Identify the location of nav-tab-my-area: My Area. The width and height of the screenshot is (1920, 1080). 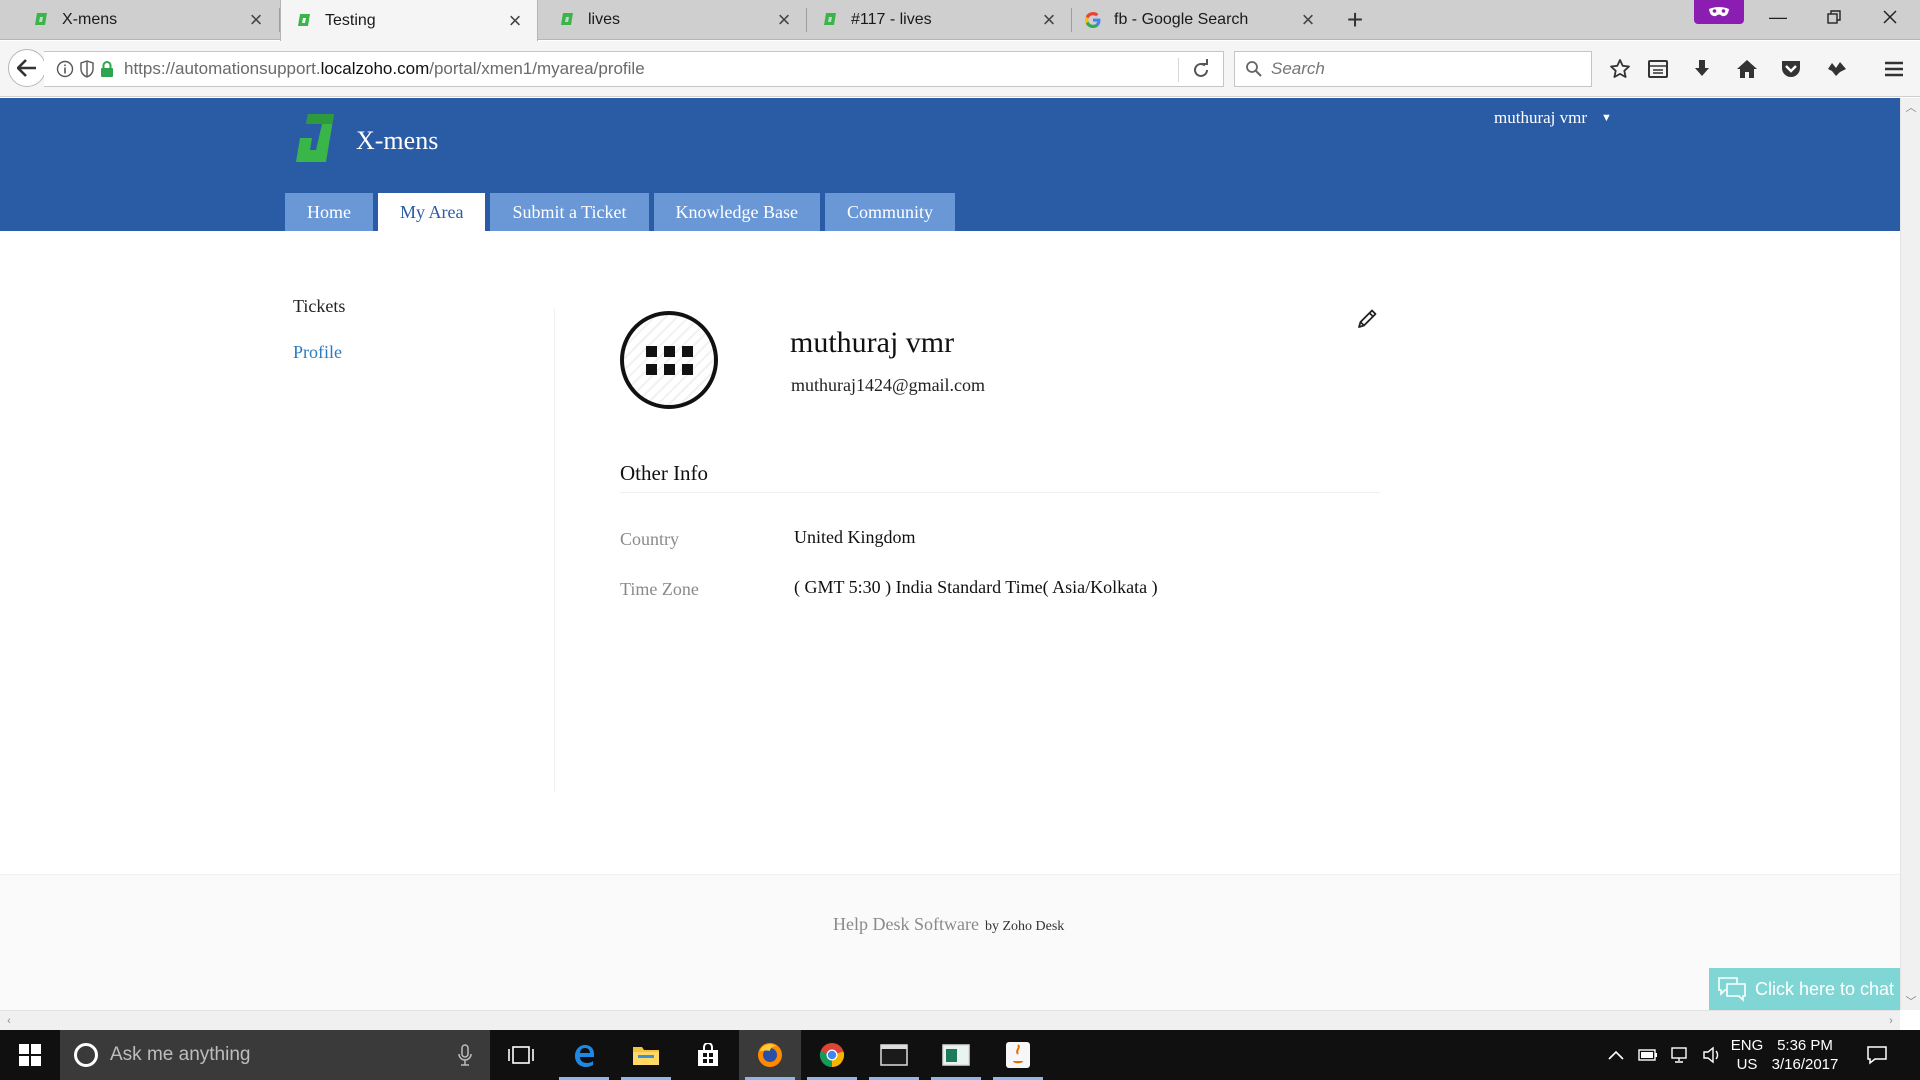
(432, 212).